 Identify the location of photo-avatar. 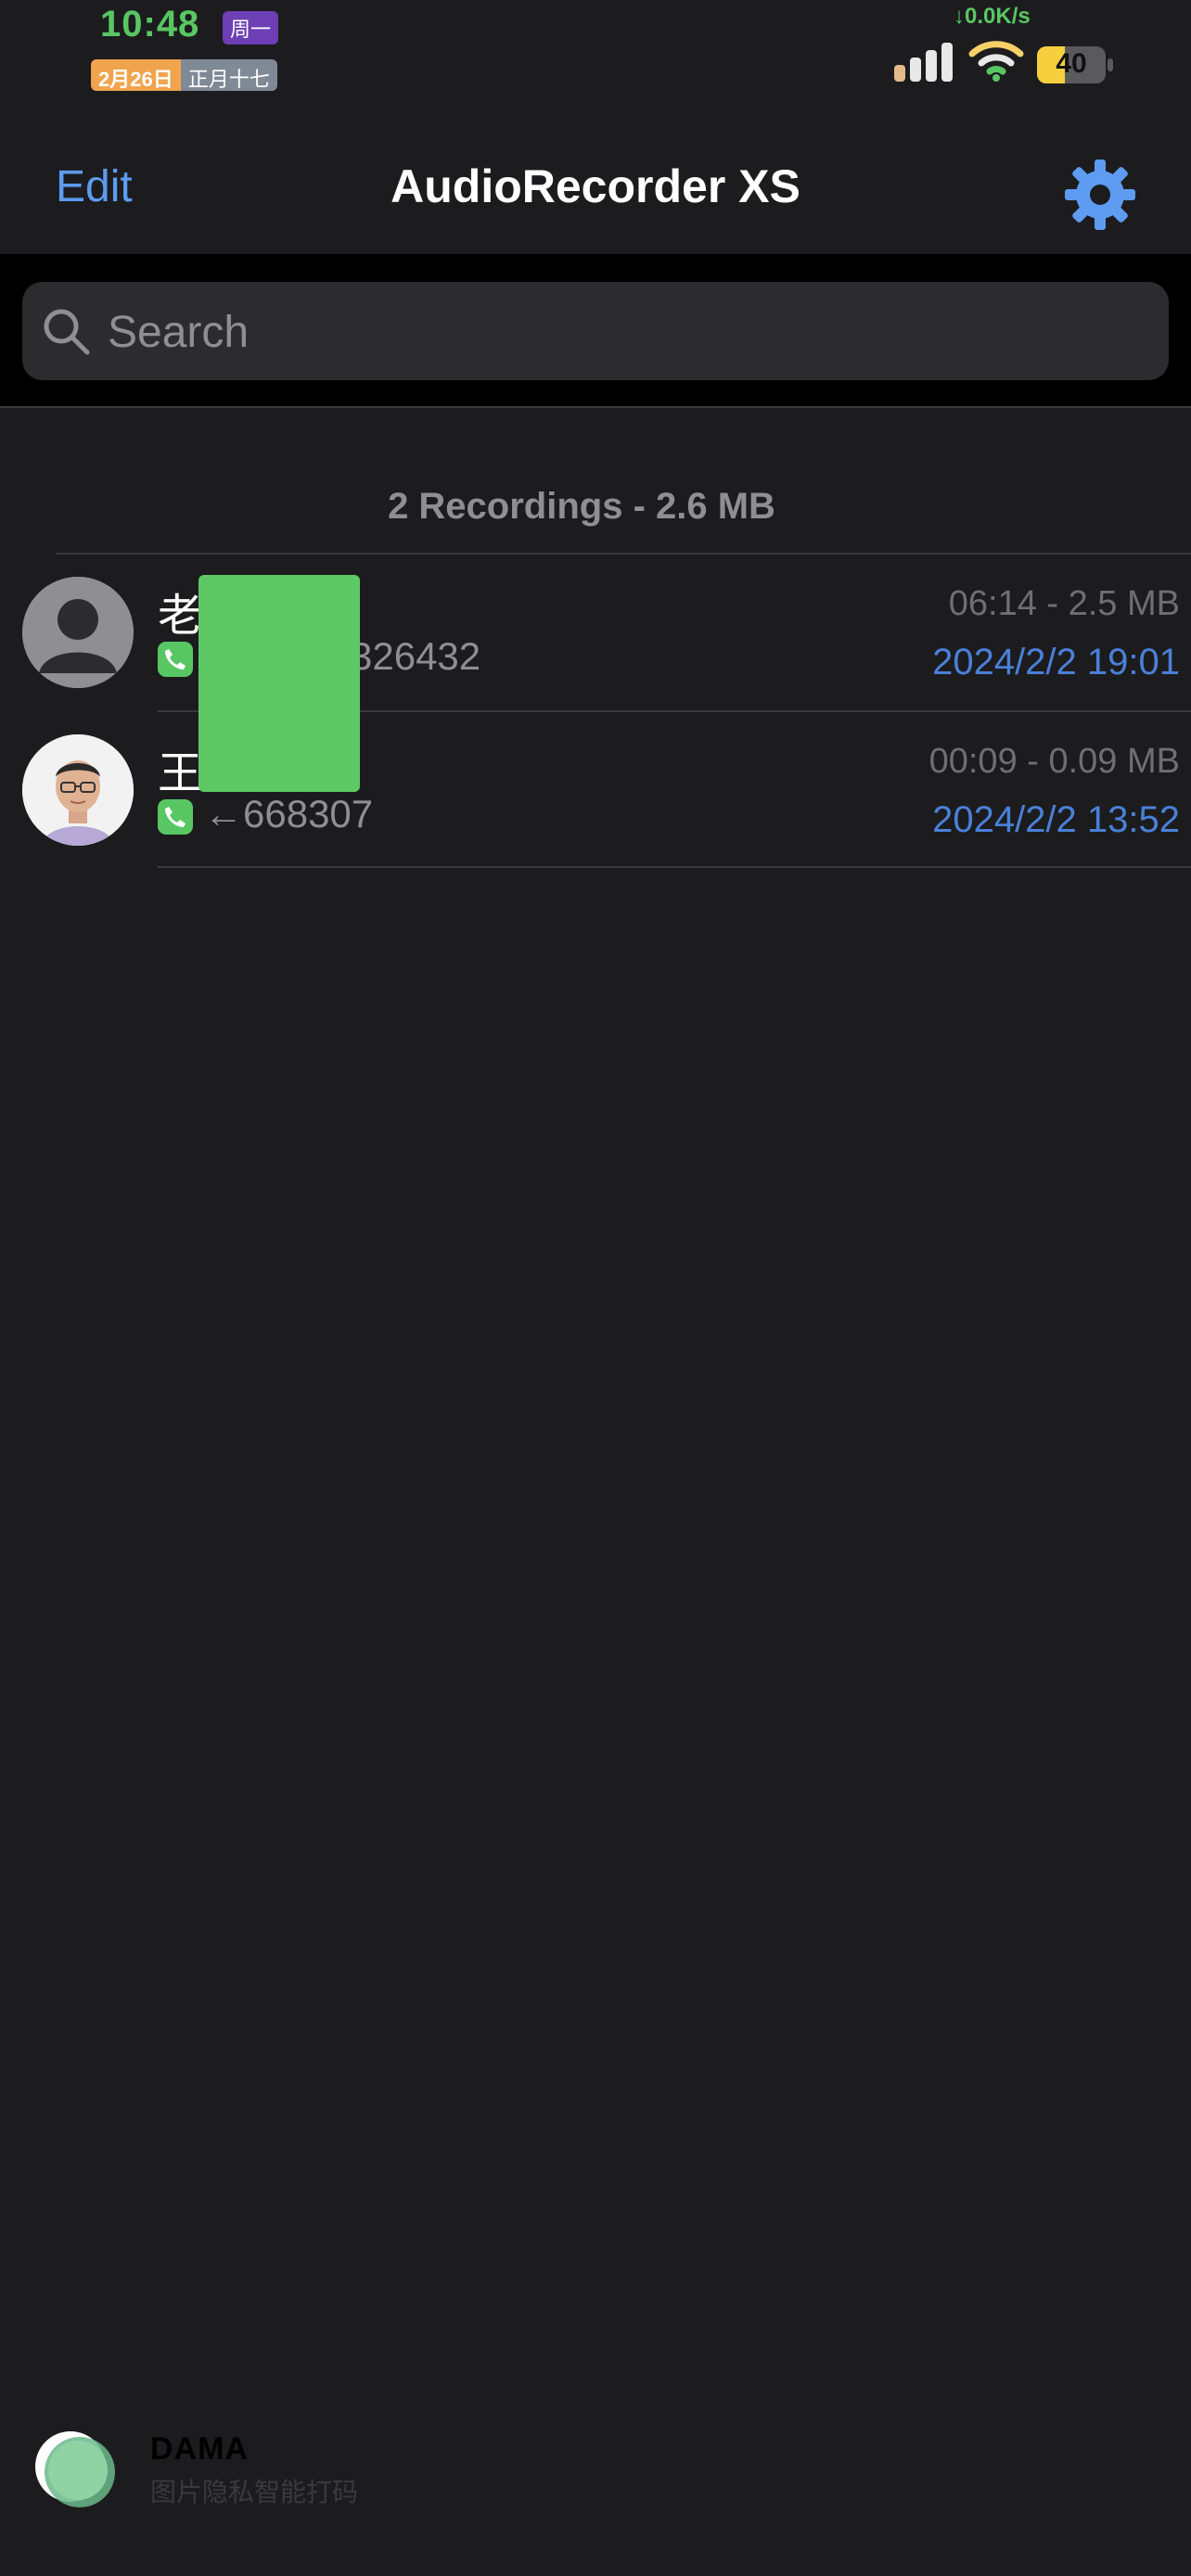
(78, 790).